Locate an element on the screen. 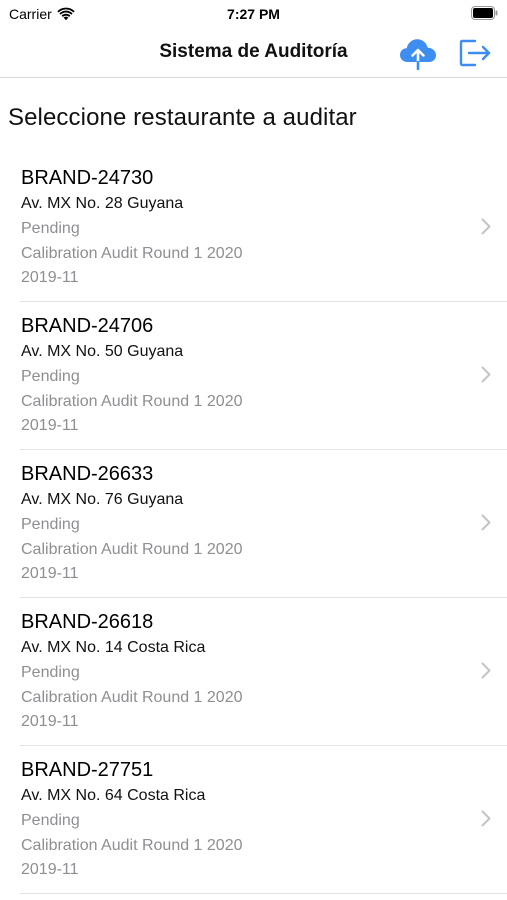 This screenshot has height=900, width=507. restaurant-brand: BRAND-24706 is located at coordinates (87, 326).